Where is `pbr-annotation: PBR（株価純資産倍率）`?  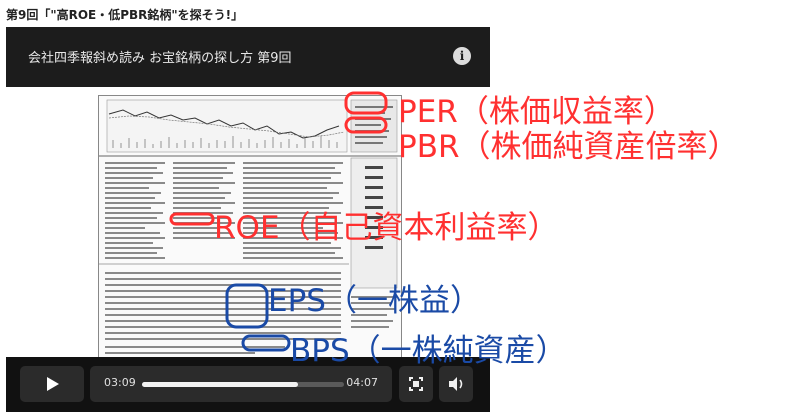
pbr-annotation: PBR（株価純資産倍率） is located at coordinates (568, 147).